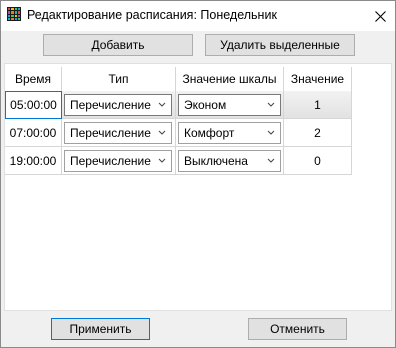 The height and width of the screenshot is (348, 396). Describe the element at coordinates (198, 46) in the screenshot. I see `toolbar: Добавить Удалить выделенные` at that location.